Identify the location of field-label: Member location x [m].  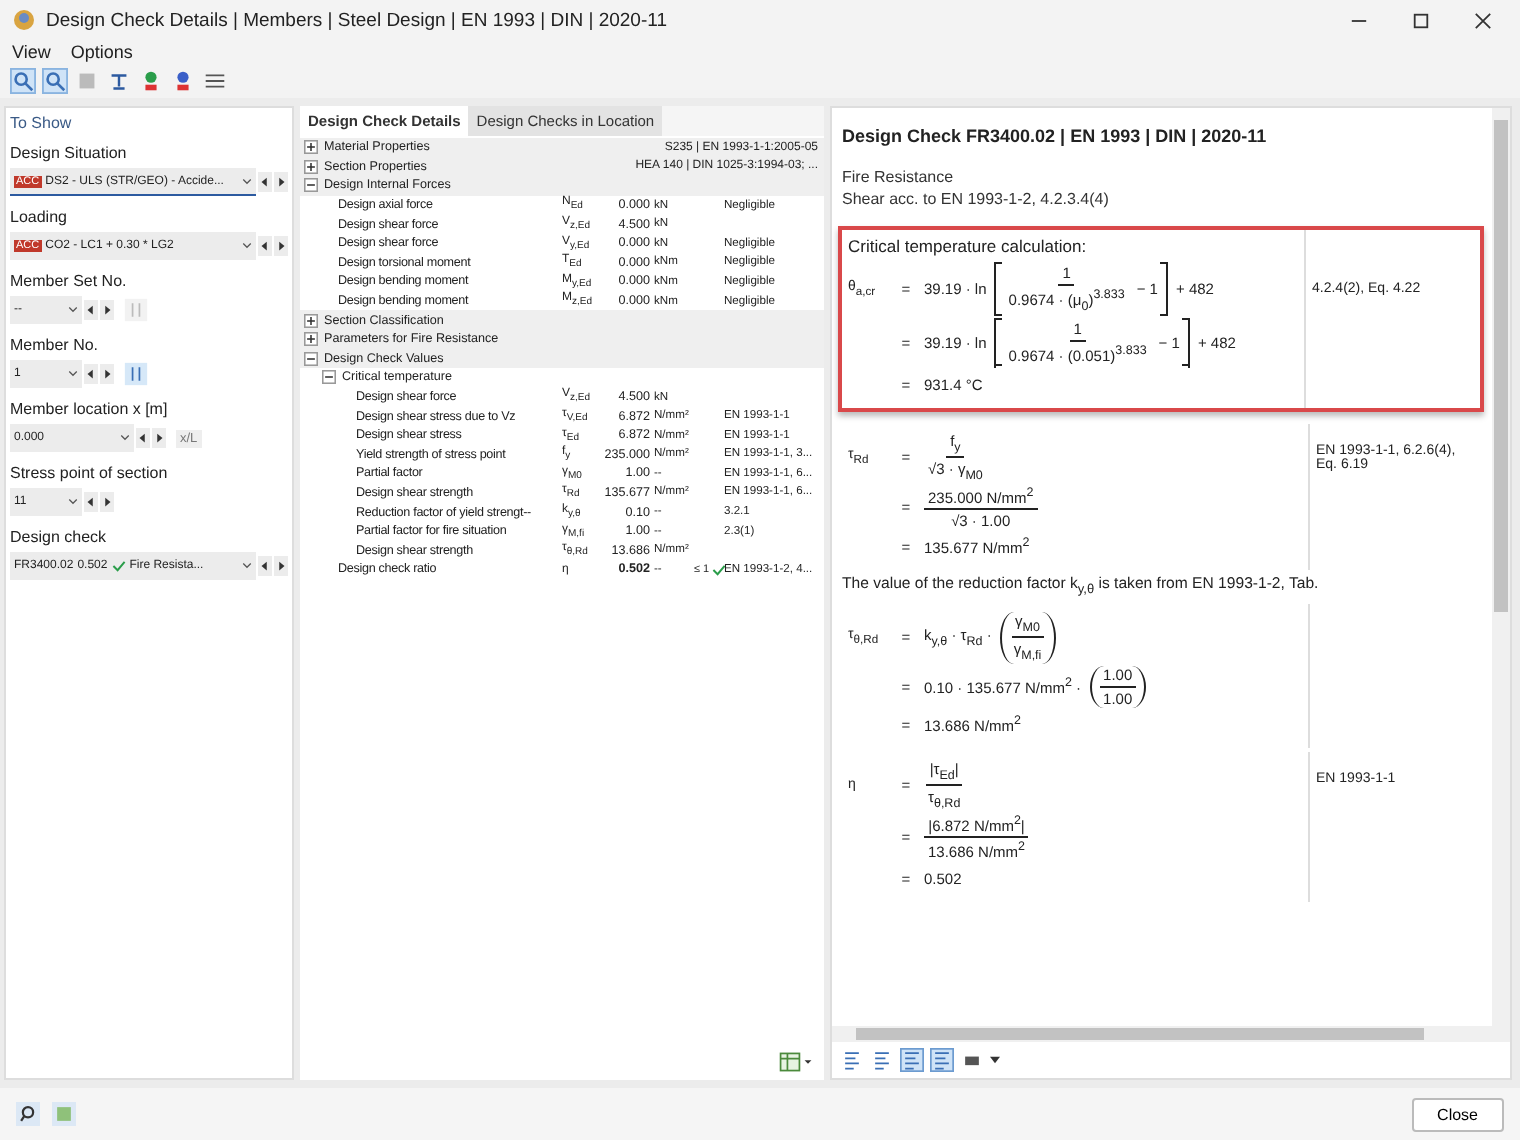
(90, 409).